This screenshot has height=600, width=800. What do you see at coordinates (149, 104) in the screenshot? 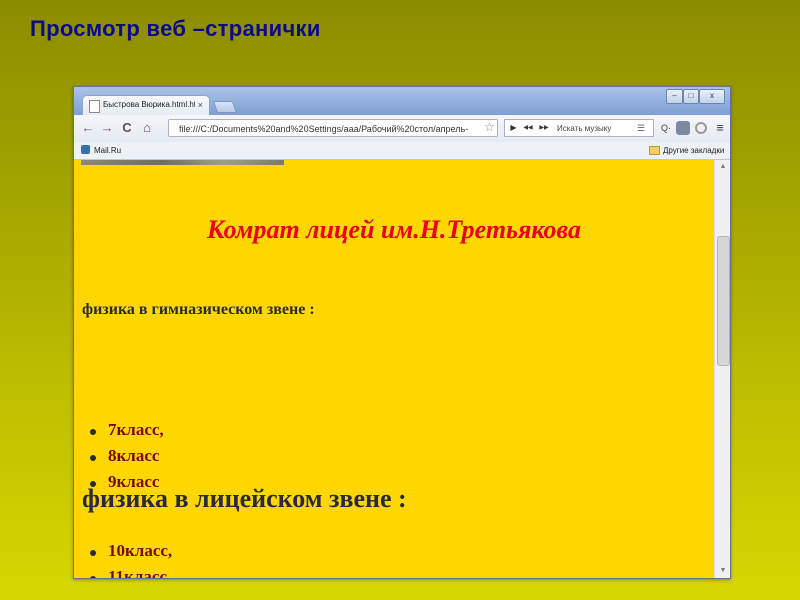
I see `tab-title: Быстрова Вюрика.html.htm` at bounding box center [149, 104].